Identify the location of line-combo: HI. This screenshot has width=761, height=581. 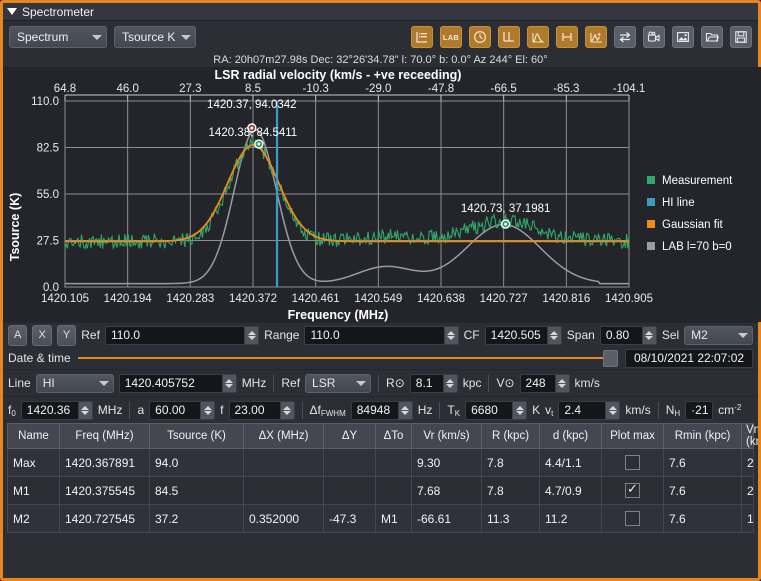
(74, 383).